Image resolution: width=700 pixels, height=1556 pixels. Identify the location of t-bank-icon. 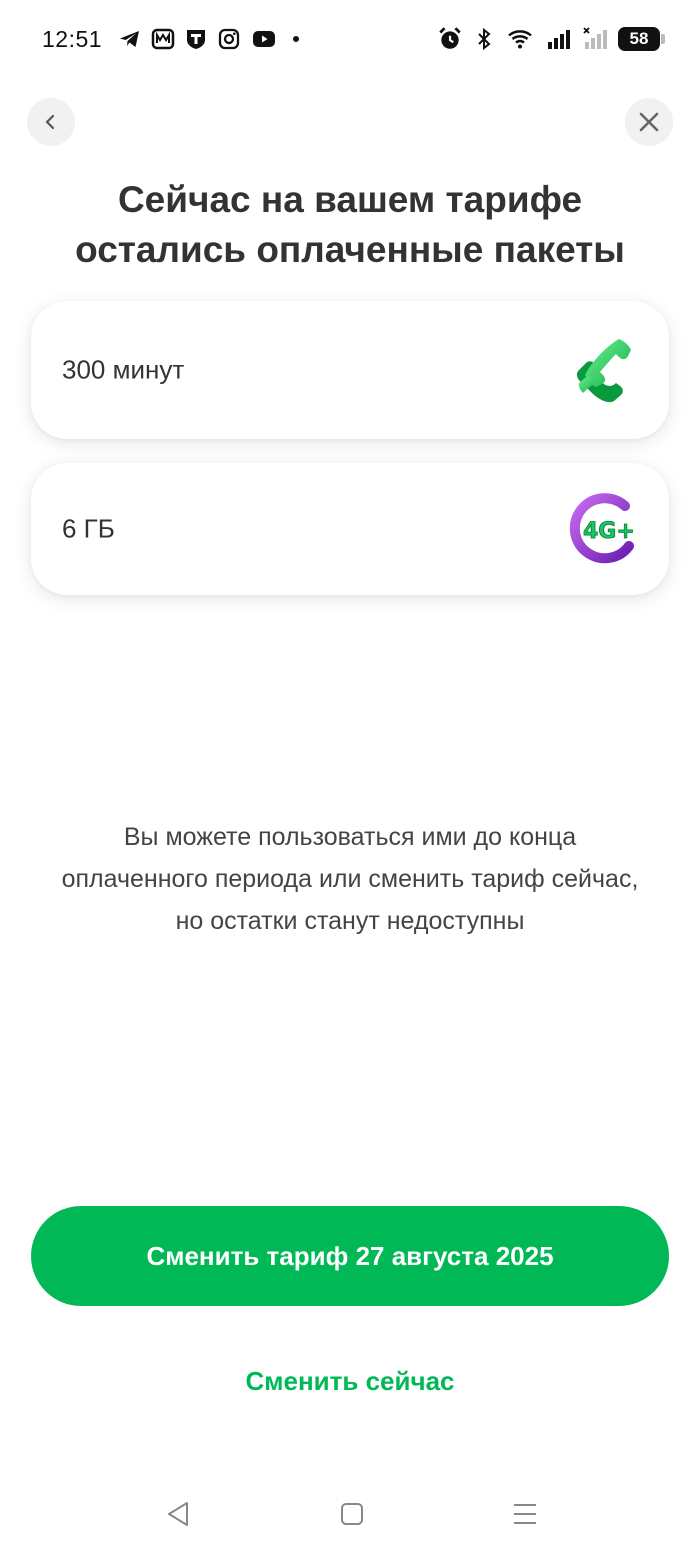
(196, 39).